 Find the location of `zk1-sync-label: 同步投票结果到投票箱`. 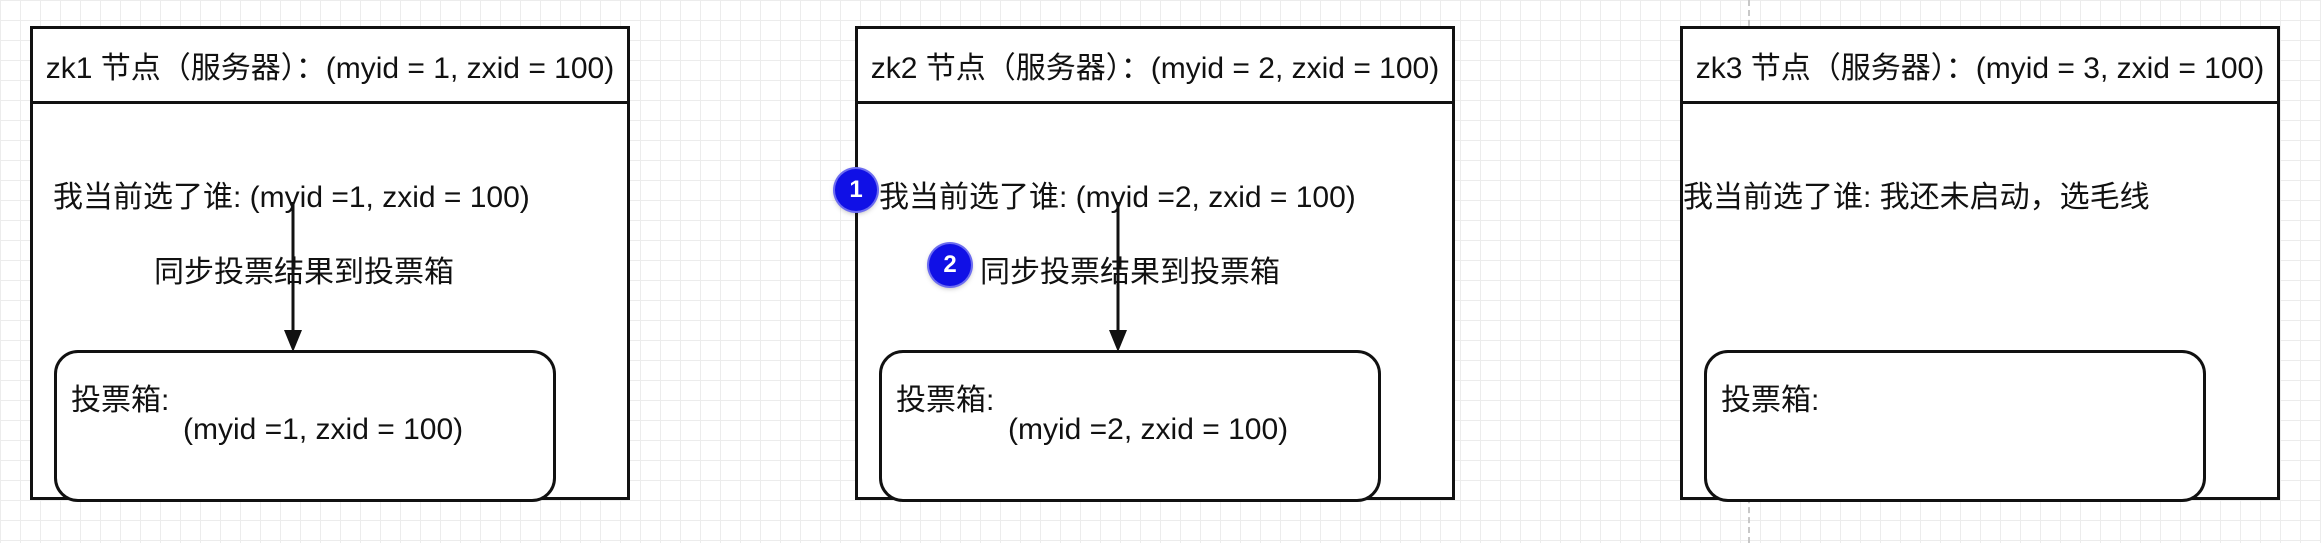

zk1-sync-label: 同步投票结果到投票箱 is located at coordinates (304, 272).